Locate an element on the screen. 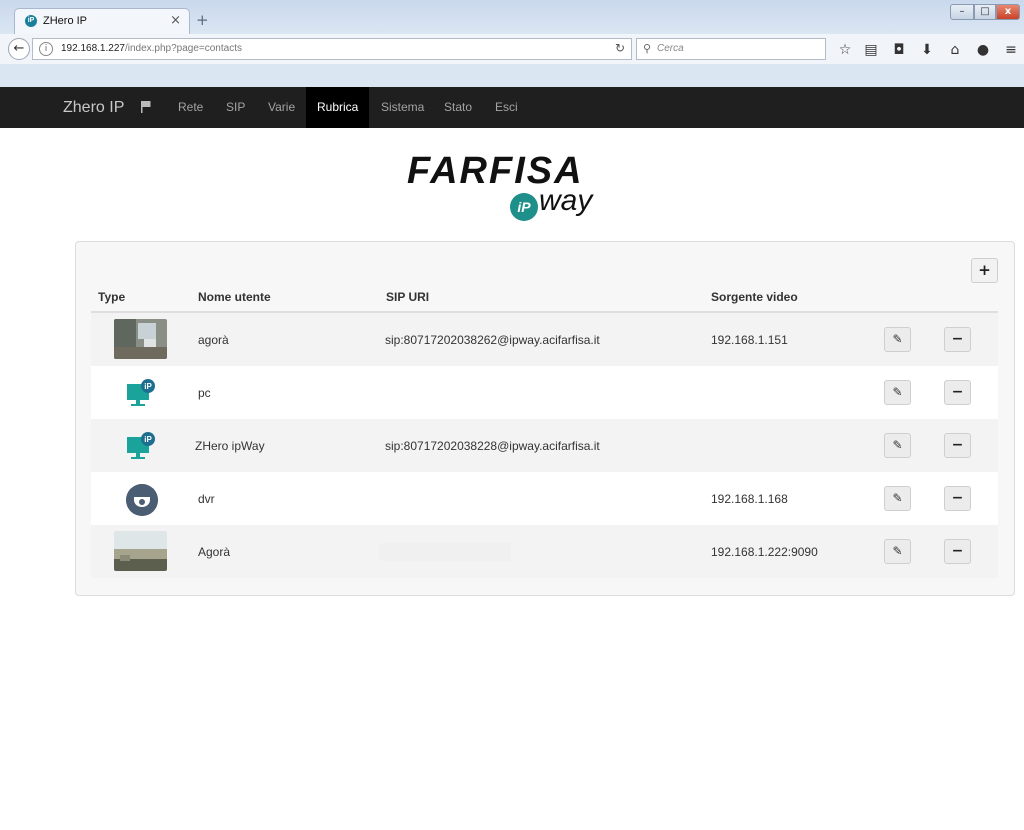  column-header-video: Sorgente video is located at coordinates (754, 297).